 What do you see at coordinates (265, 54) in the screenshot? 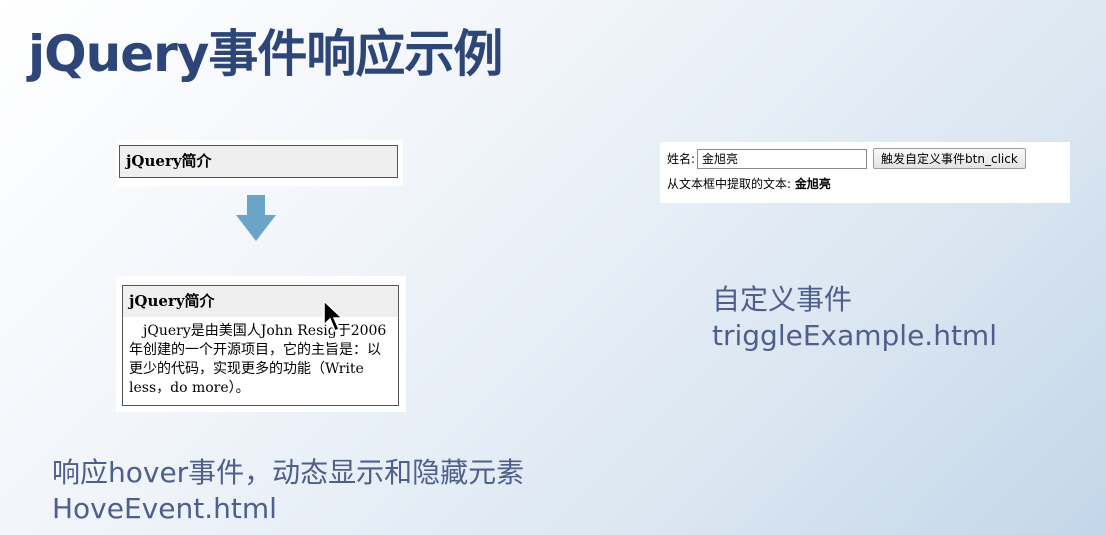
I see `slide-title: jQuery事件响应示例` at bounding box center [265, 54].